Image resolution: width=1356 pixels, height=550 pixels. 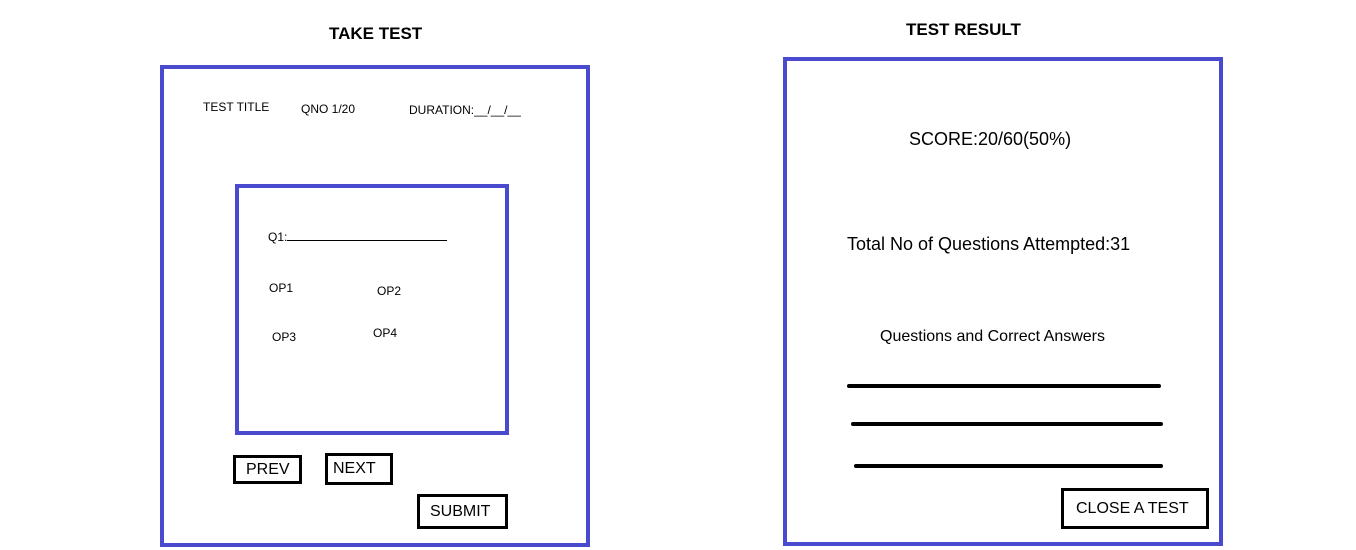 I want to click on option-4: OP4, so click(x=385, y=333).